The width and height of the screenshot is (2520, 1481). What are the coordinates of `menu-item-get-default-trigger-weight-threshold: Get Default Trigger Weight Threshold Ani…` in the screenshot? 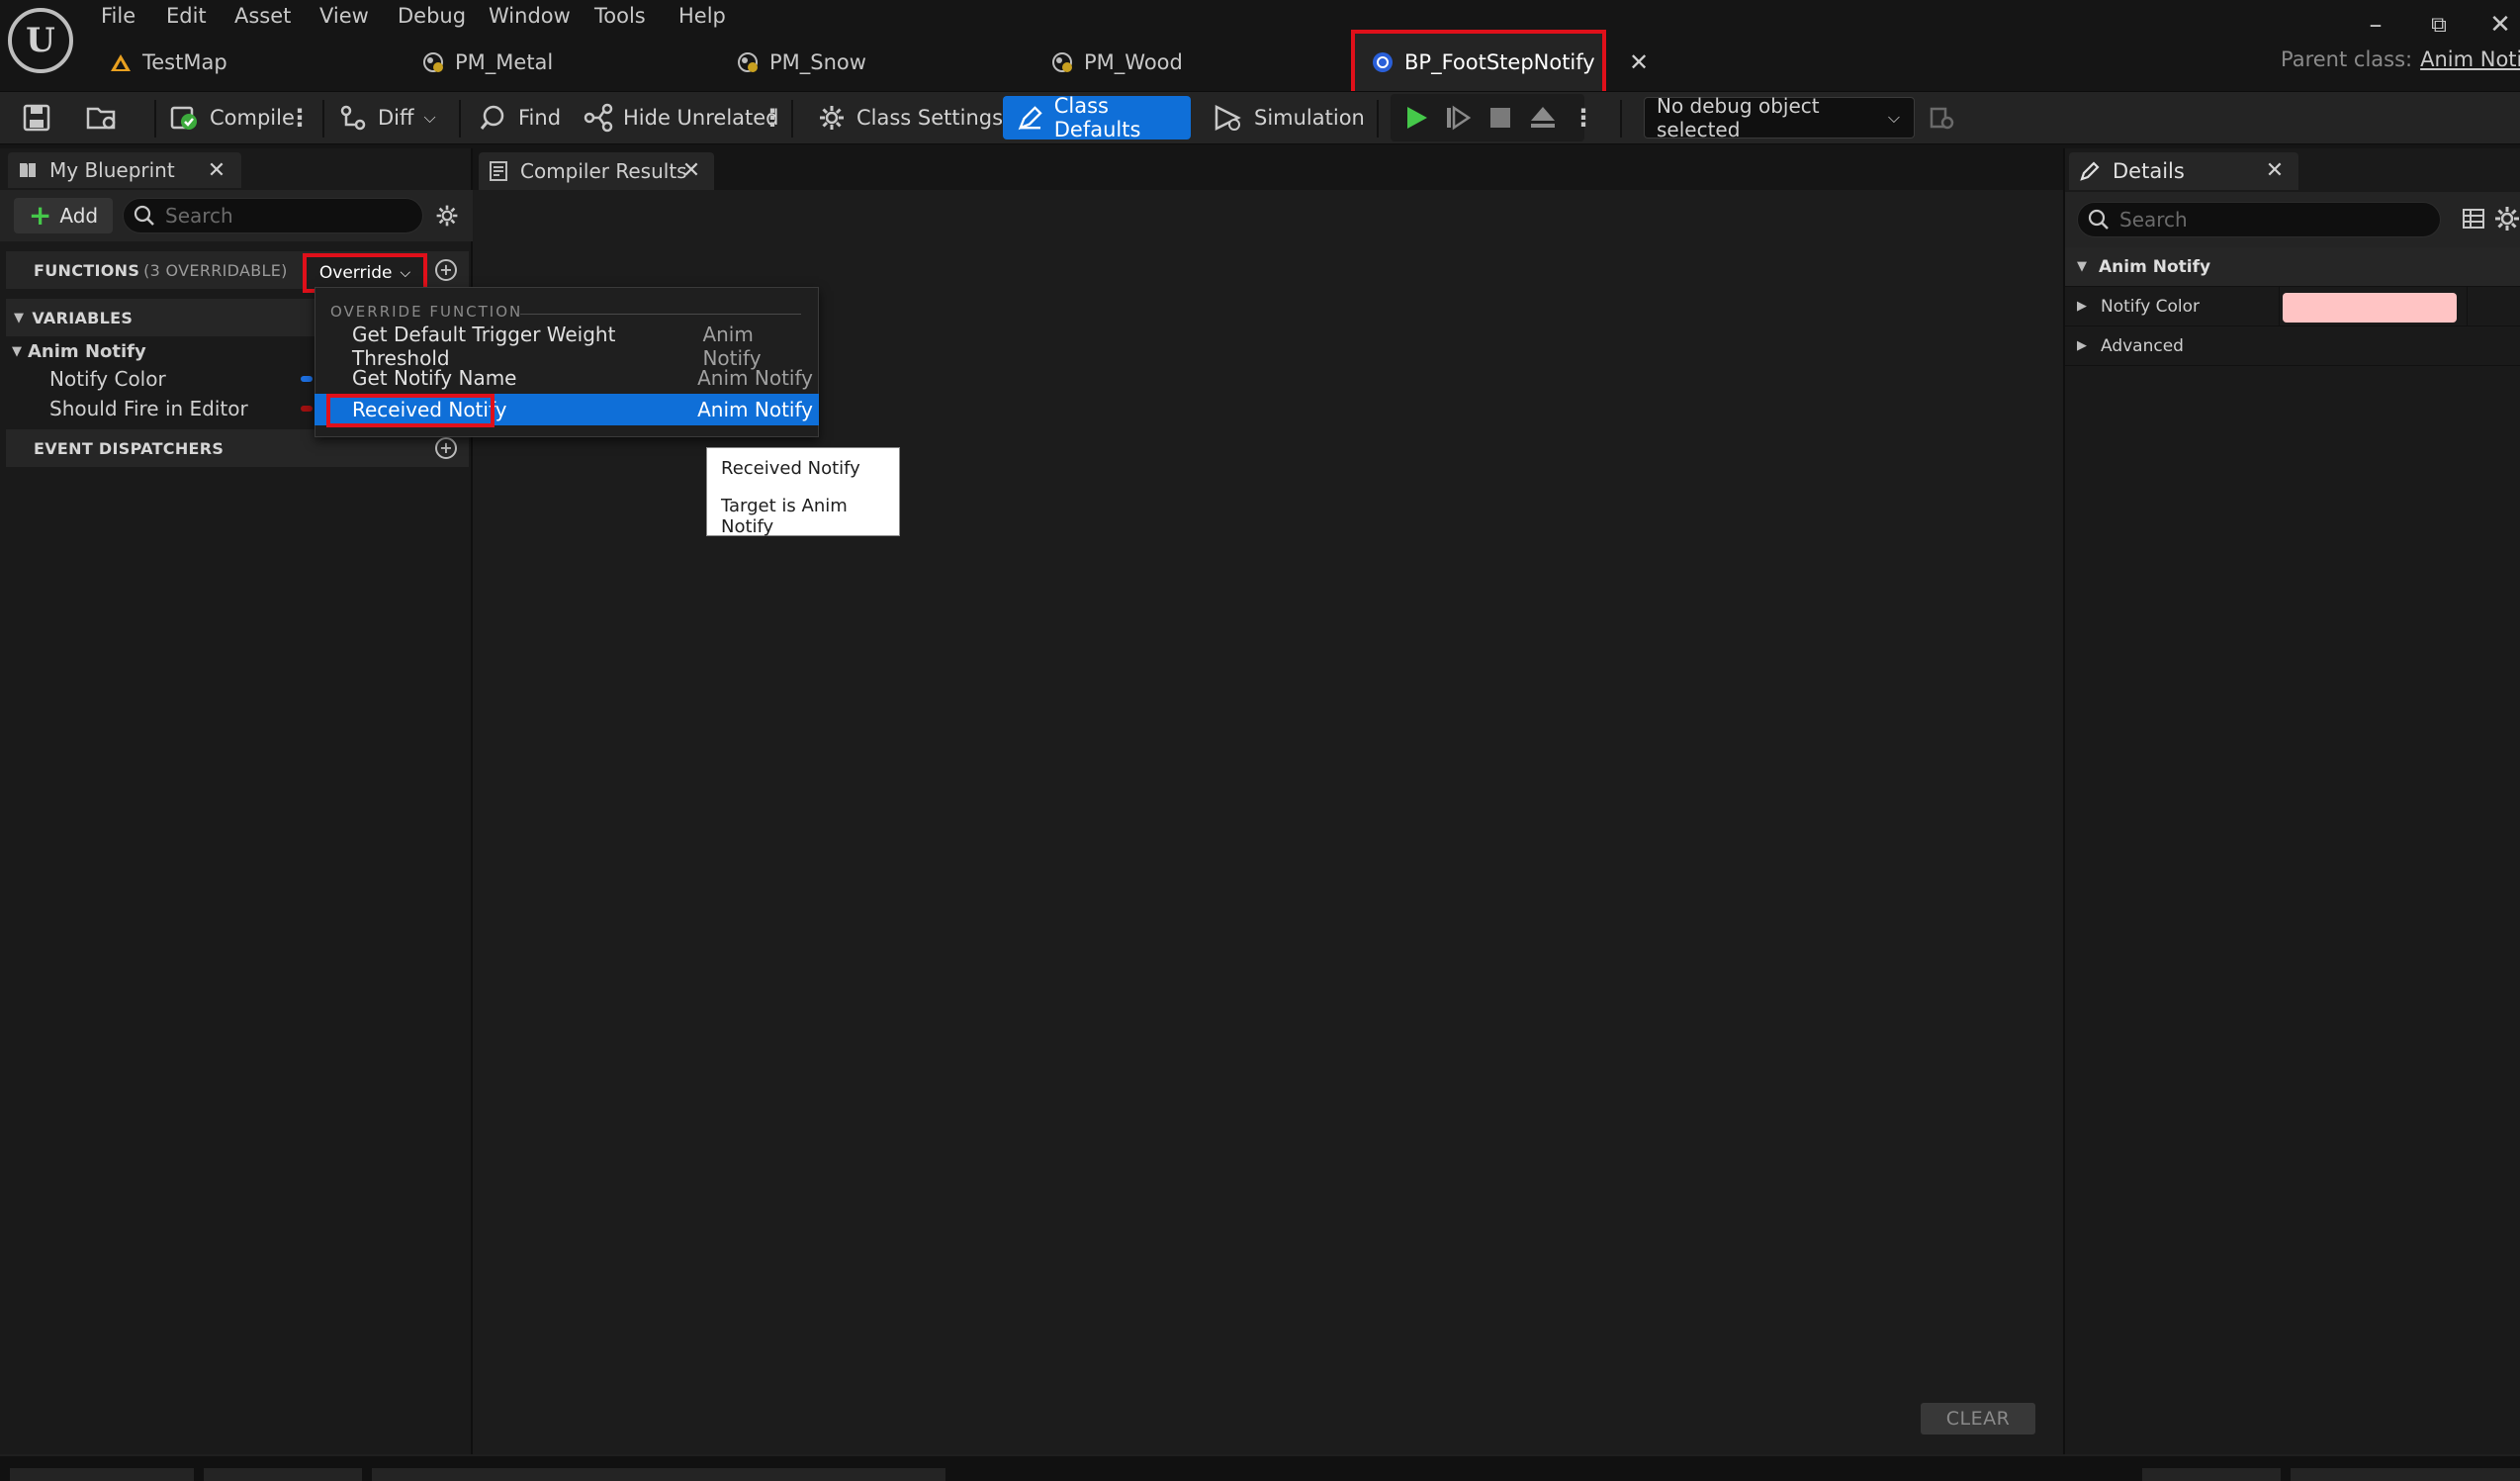 It's located at (567, 346).